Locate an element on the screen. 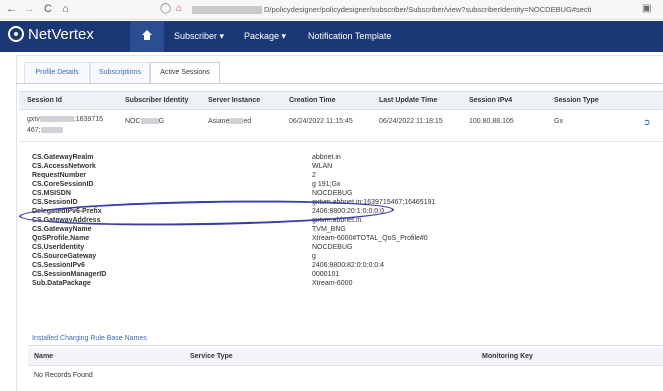 This screenshot has width=663, height=391. back-icon: ← is located at coordinates (11, 9).